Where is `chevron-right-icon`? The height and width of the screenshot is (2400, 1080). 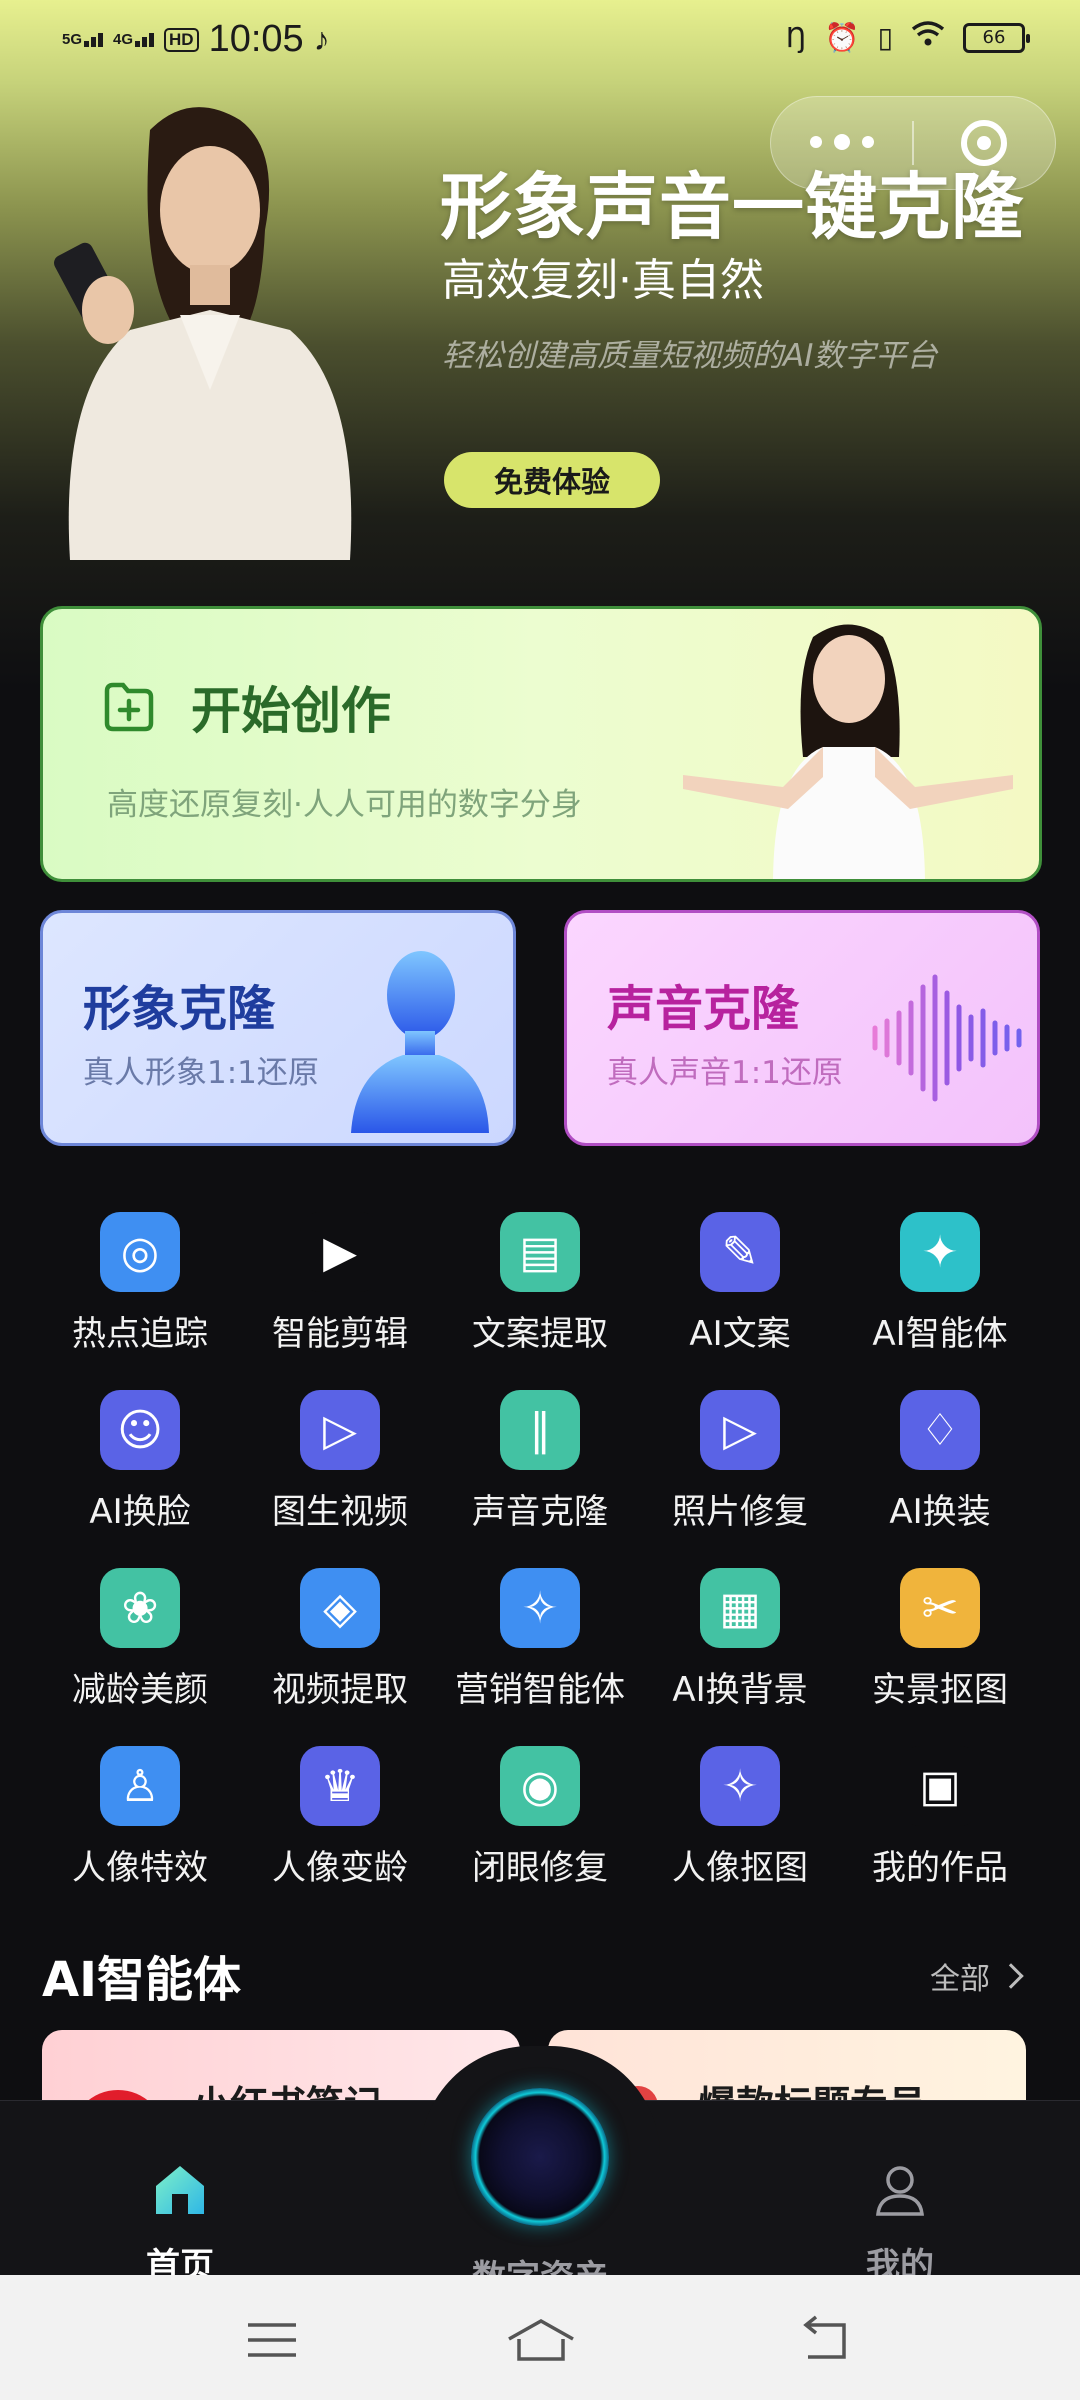 chevron-right-icon is located at coordinates (1011, 1976).